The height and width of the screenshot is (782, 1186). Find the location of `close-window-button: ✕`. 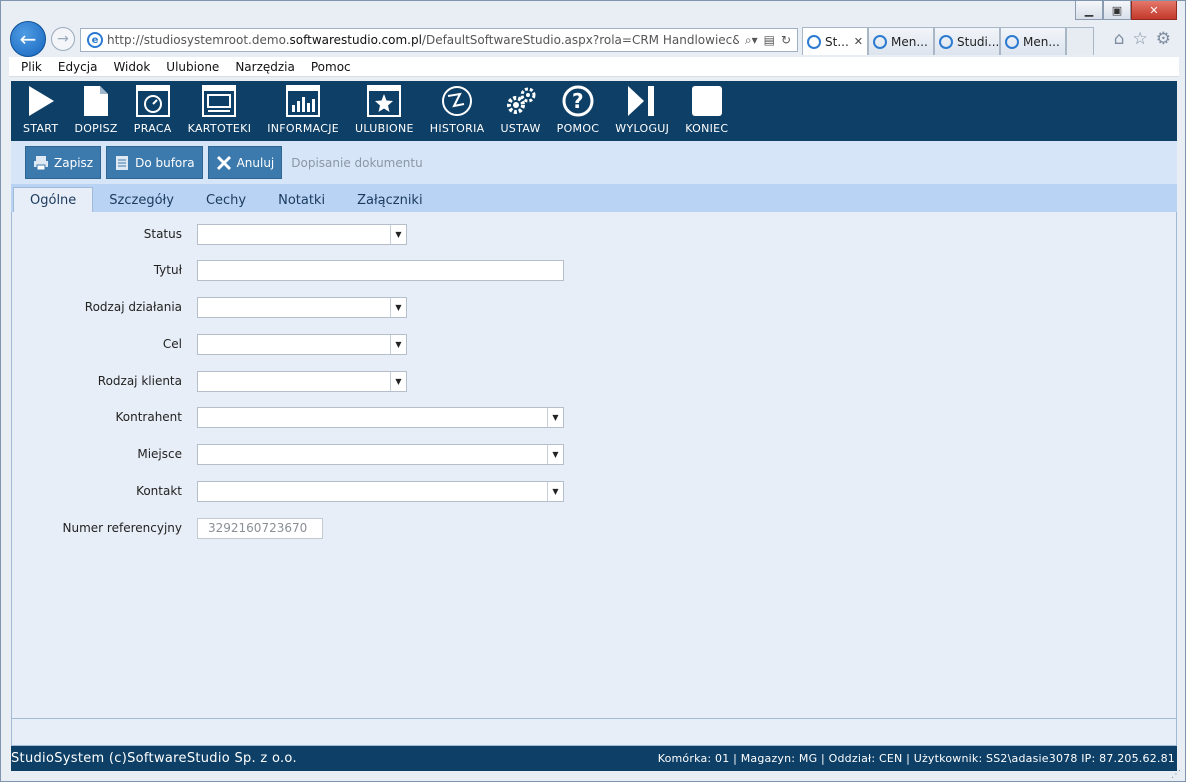

close-window-button: ✕ is located at coordinates (1154, 10).